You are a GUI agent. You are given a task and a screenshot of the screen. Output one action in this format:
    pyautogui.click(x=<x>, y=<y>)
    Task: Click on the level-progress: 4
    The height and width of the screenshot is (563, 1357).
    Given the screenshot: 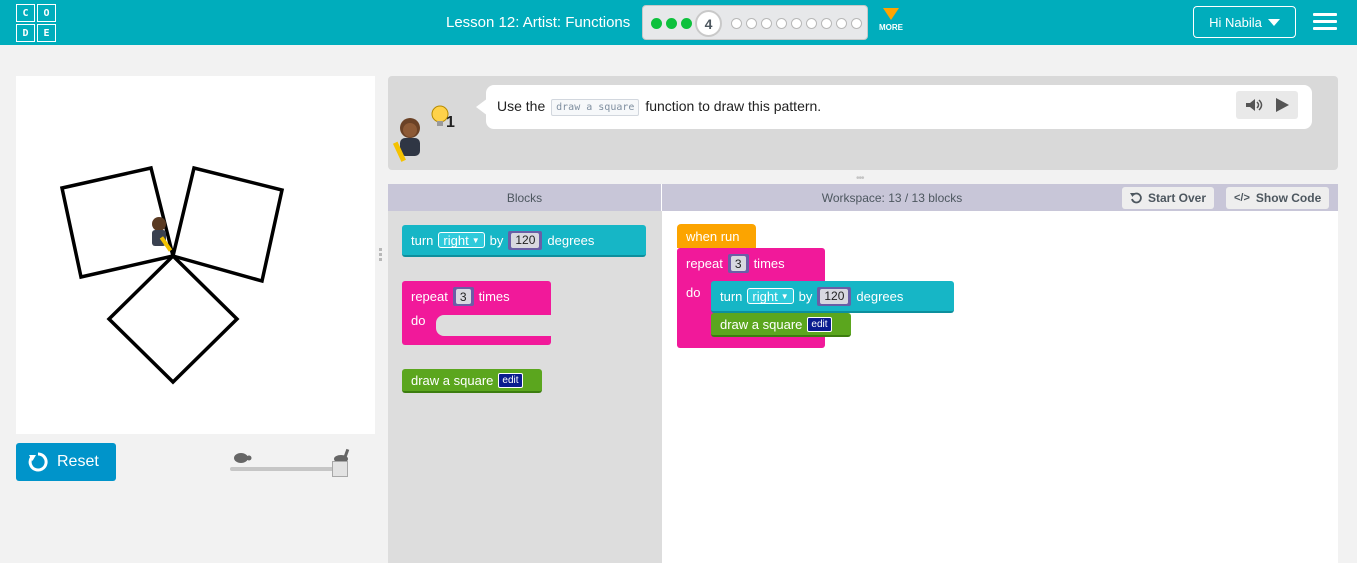 What is the action you would take?
    pyautogui.click(x=755, y=22)
    